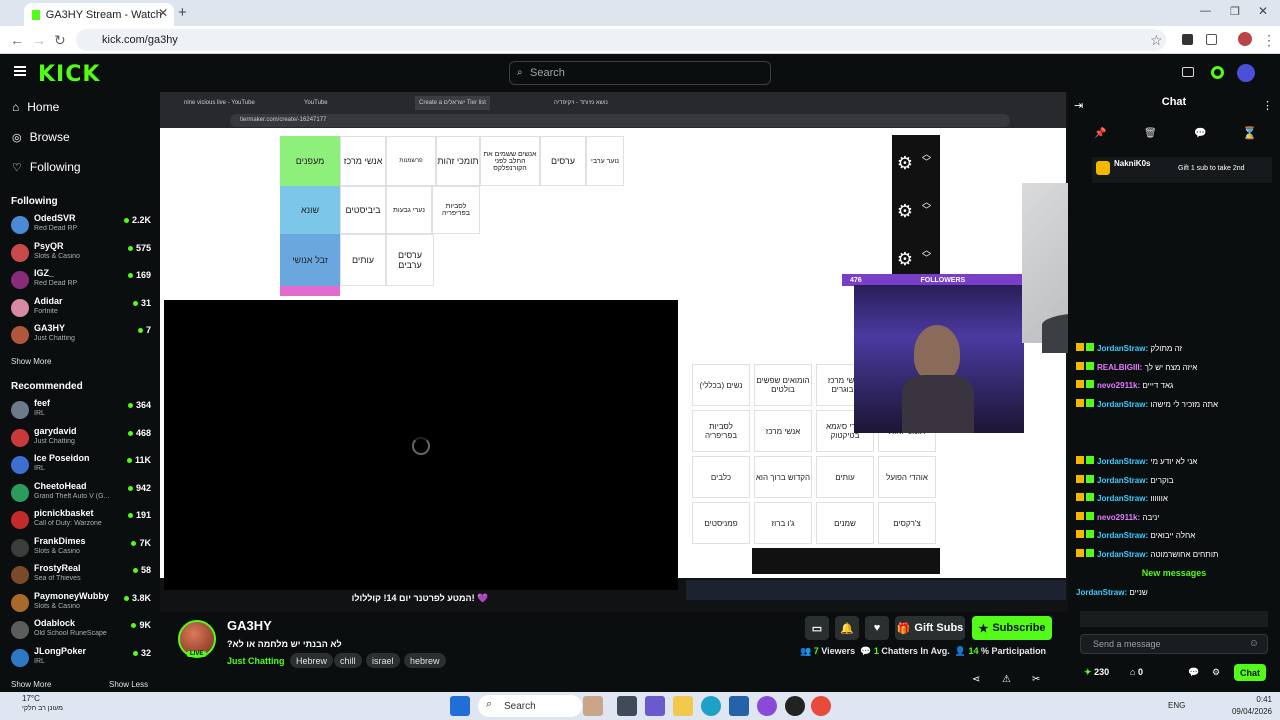 The height and width of the screenshot is (720, 1280). What do you see at coordinates (1096, 672) in the screenshot?
I see `channel-points: ✦ 230` at bounding box center [1096, 672].